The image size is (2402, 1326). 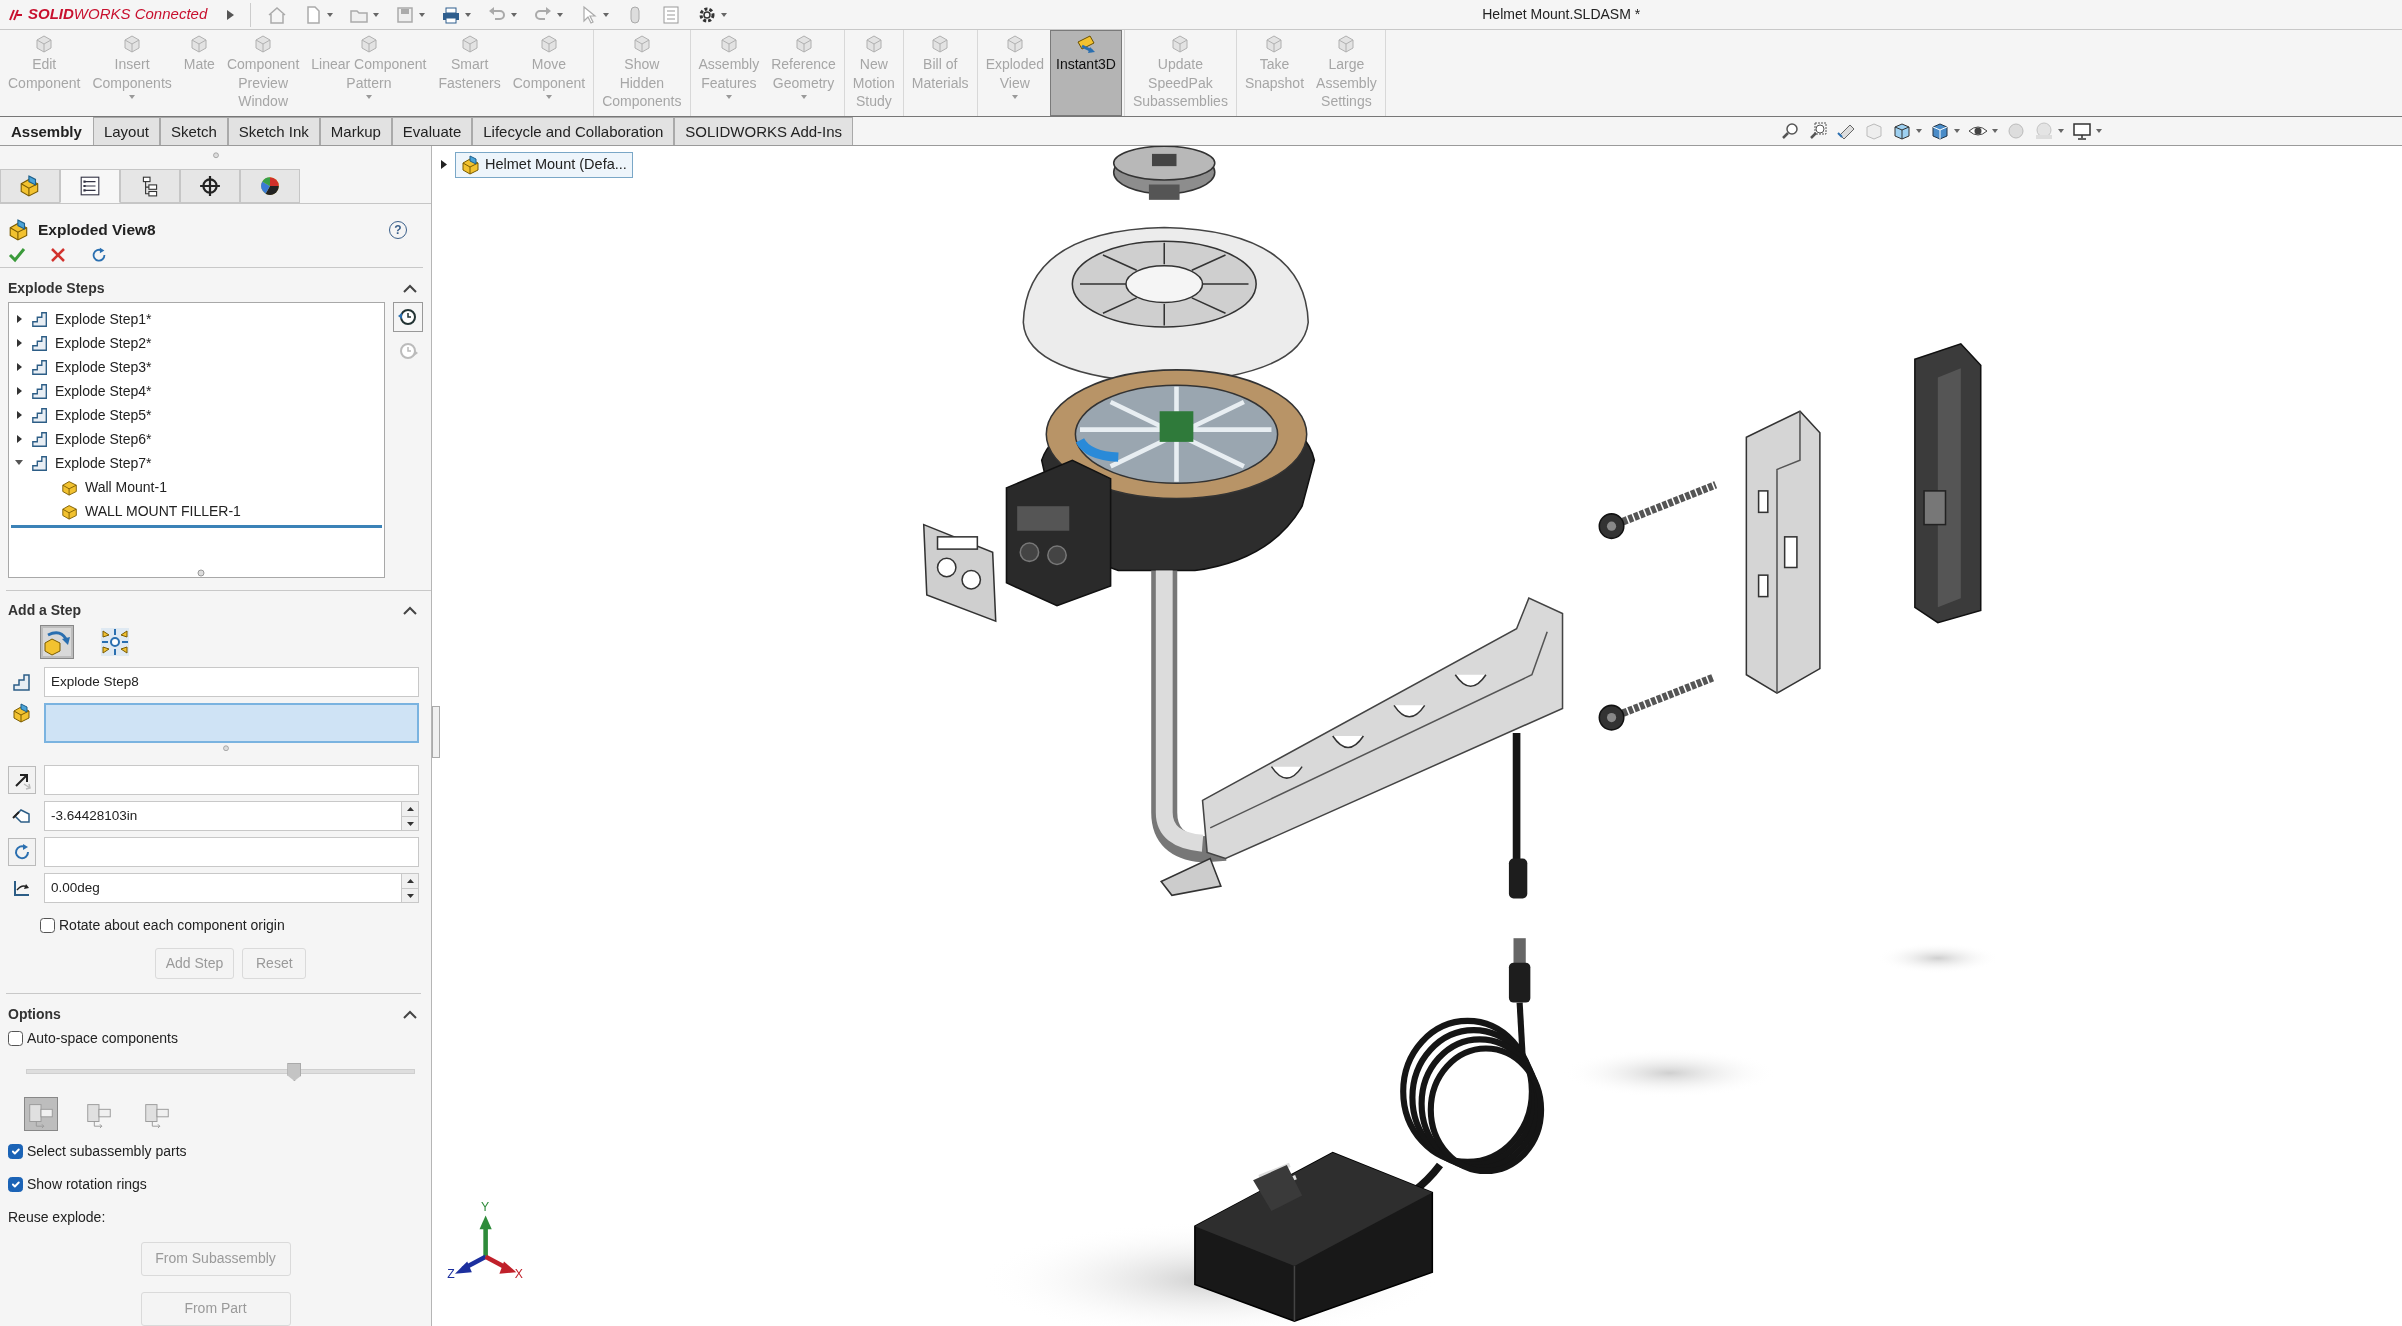 I want to click on checkbox-label: Rotate about each component origin, so click(x=172, y=926).